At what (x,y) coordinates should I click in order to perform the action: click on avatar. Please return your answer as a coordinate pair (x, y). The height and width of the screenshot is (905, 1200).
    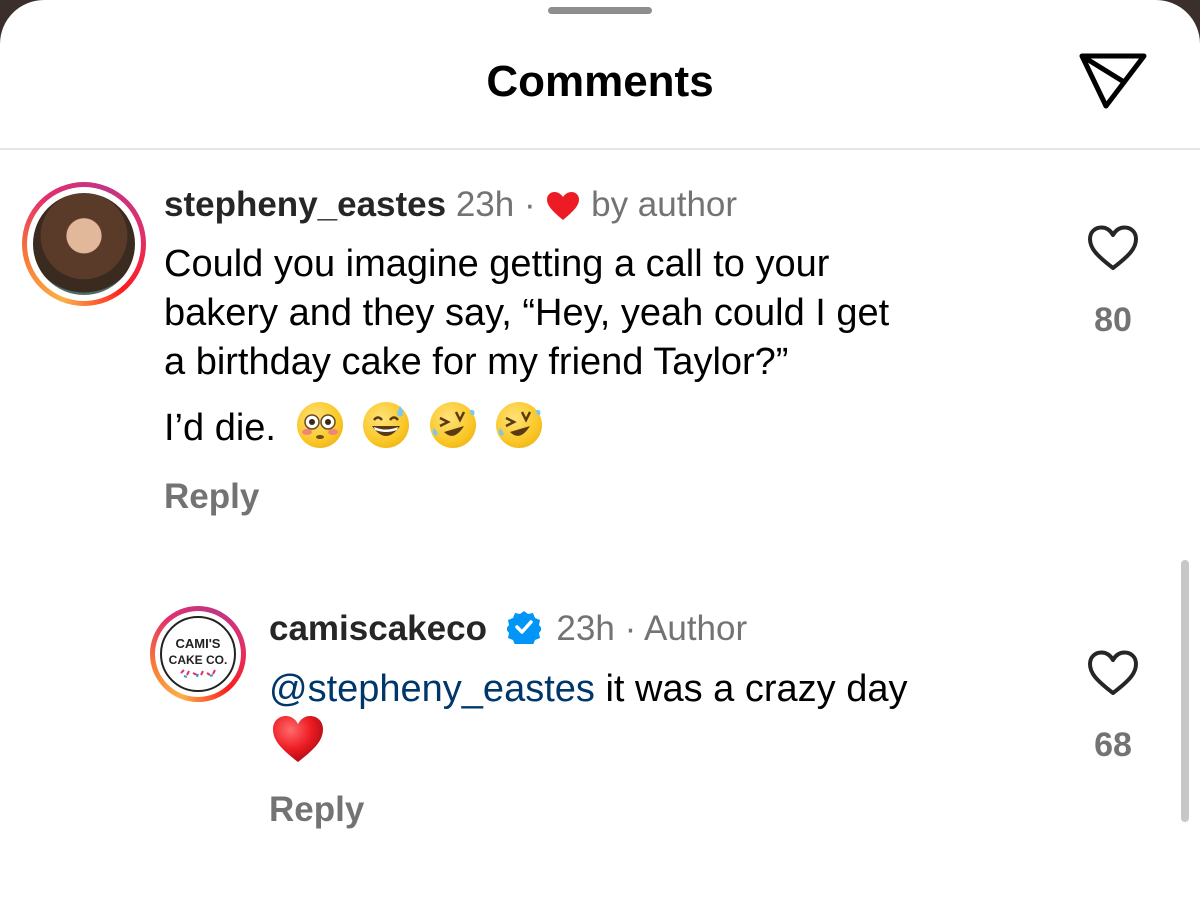
    Looking at the image, I should click on (84, 244).